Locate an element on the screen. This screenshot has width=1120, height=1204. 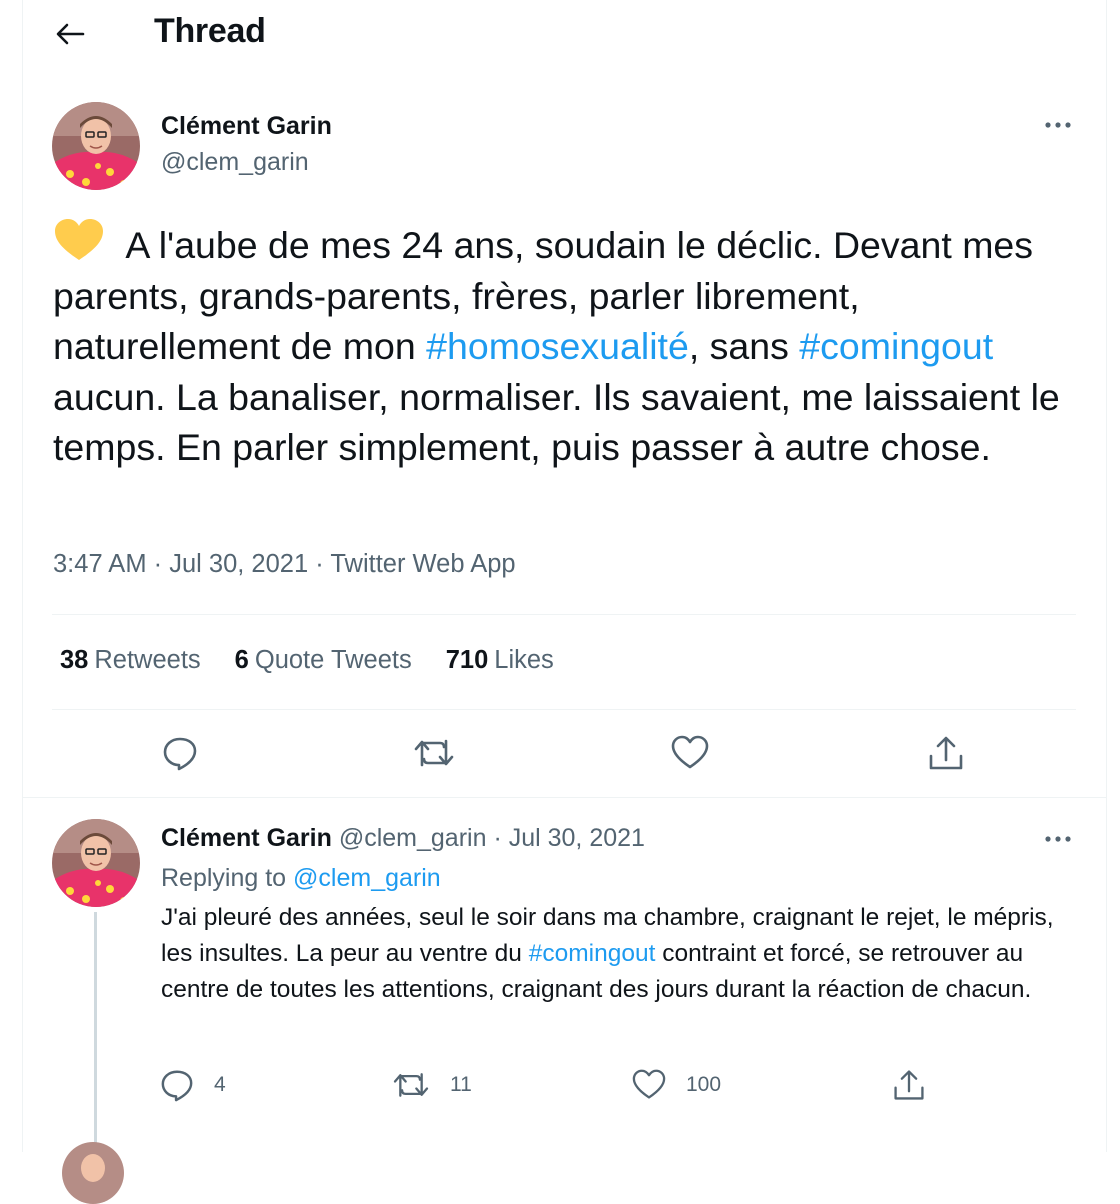
thread-connector-line is located at coordinates (95, 1028).